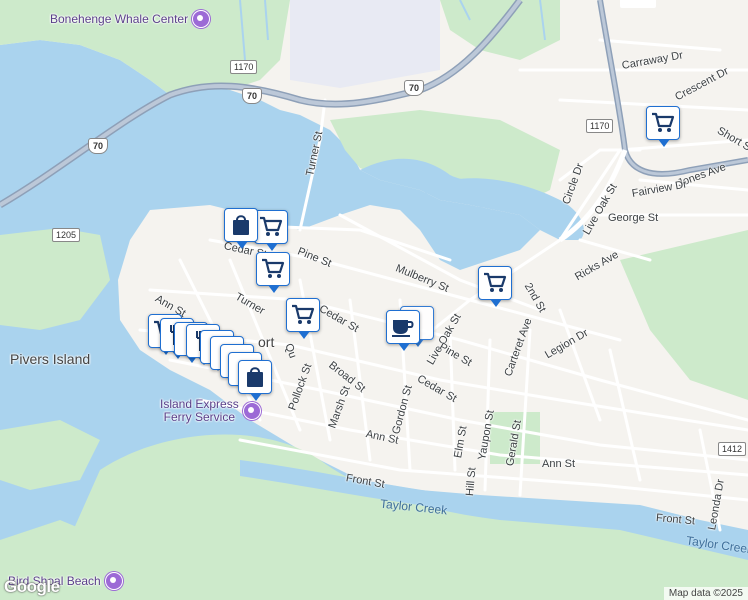 Image resolution: width=748 pixels, height=600 pixels. Describe the element at coordinates (600, 126) in the screenshot. I see `route-shield-1170-east: 1170` at that location.